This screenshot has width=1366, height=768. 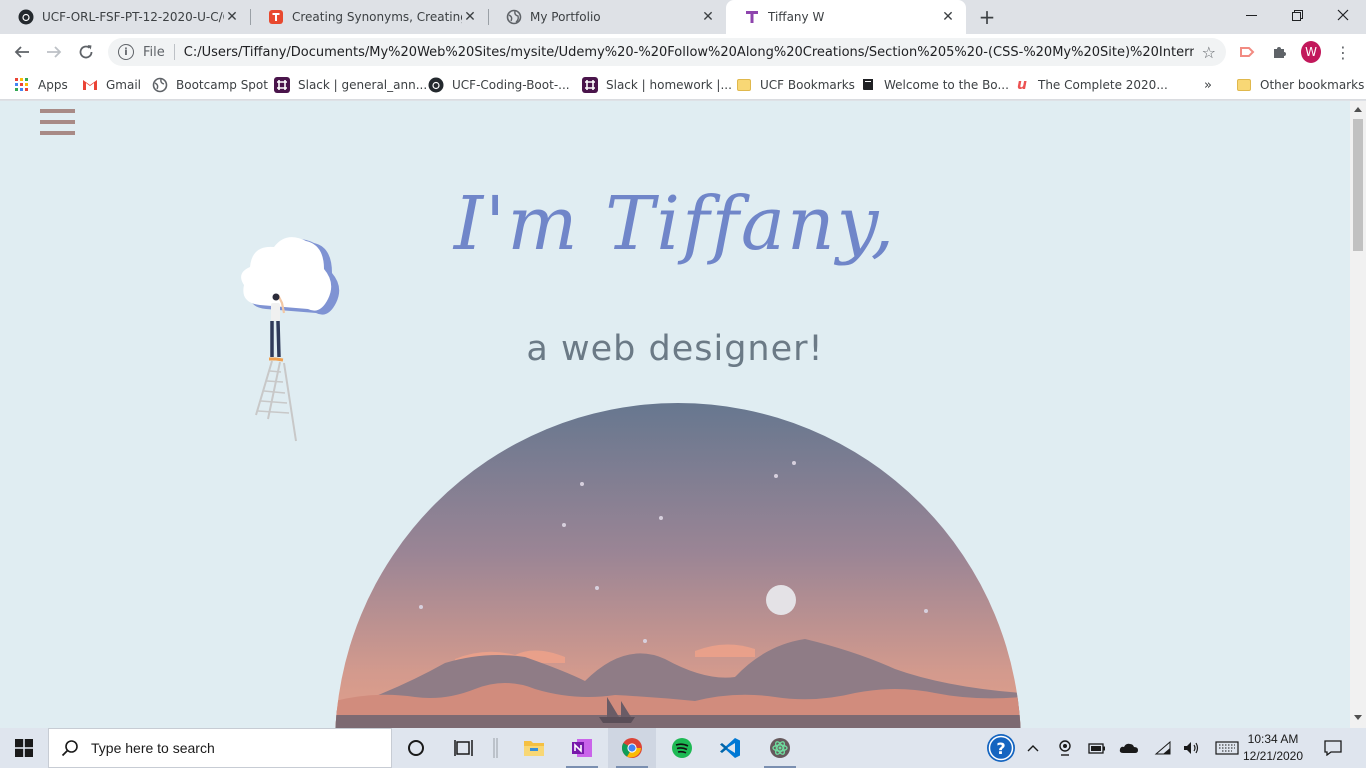 I want to click on onedrive-icon, so click(x=1129, y=748).